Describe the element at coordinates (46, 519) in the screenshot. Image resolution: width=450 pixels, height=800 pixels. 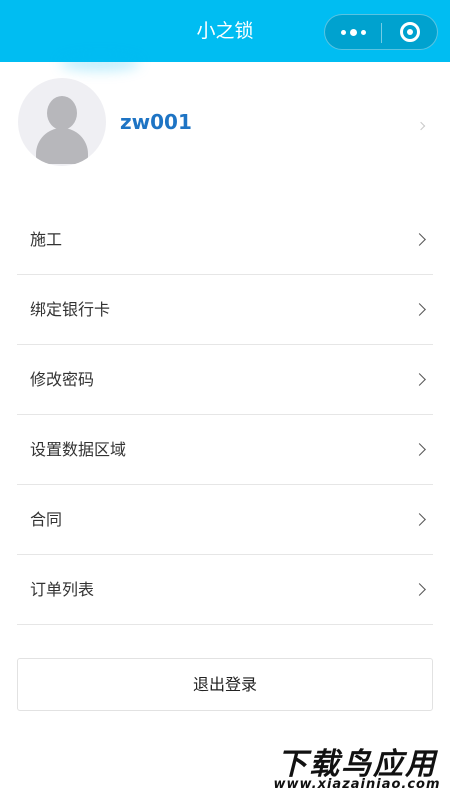
I see `menu-item-label: 合同` at that location.